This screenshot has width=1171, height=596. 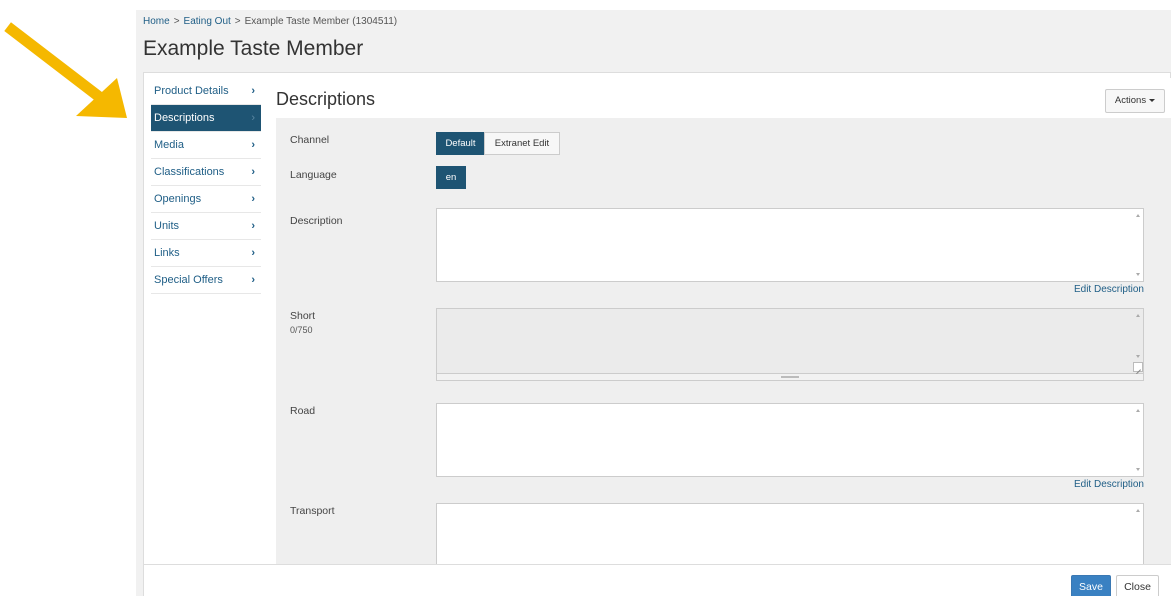 I want to click on transport-label: Transport, so click(x=312, y=511).